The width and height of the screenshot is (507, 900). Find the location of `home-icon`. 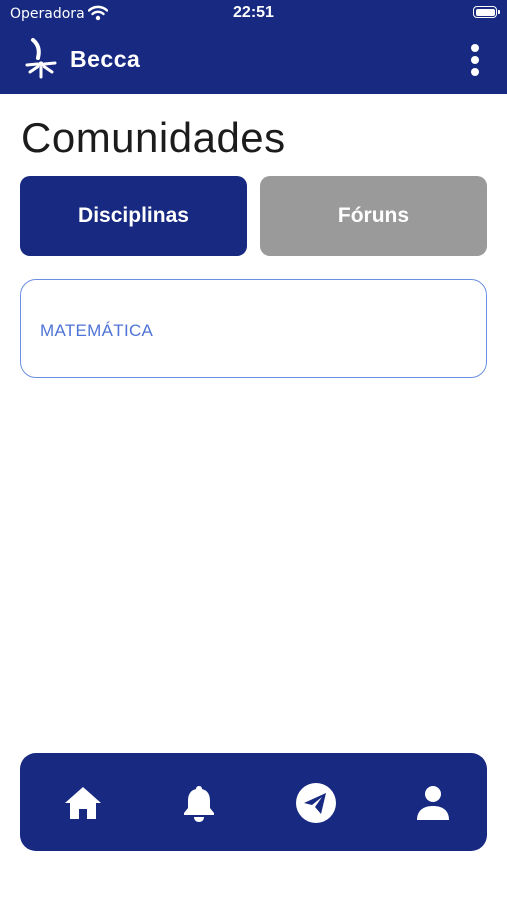

home-icon is located at coordinates (83, 803).